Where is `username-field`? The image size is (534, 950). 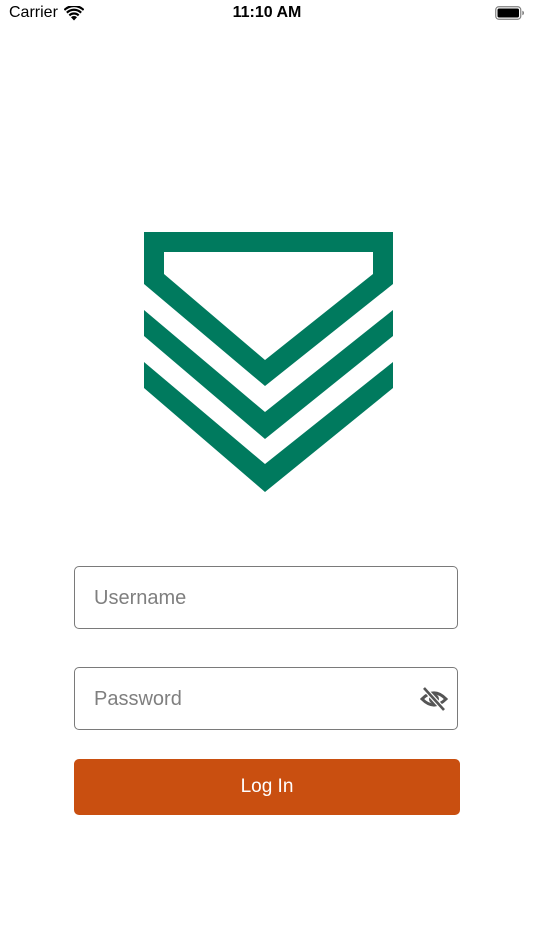 username-field is located at coordinates (266, 598).